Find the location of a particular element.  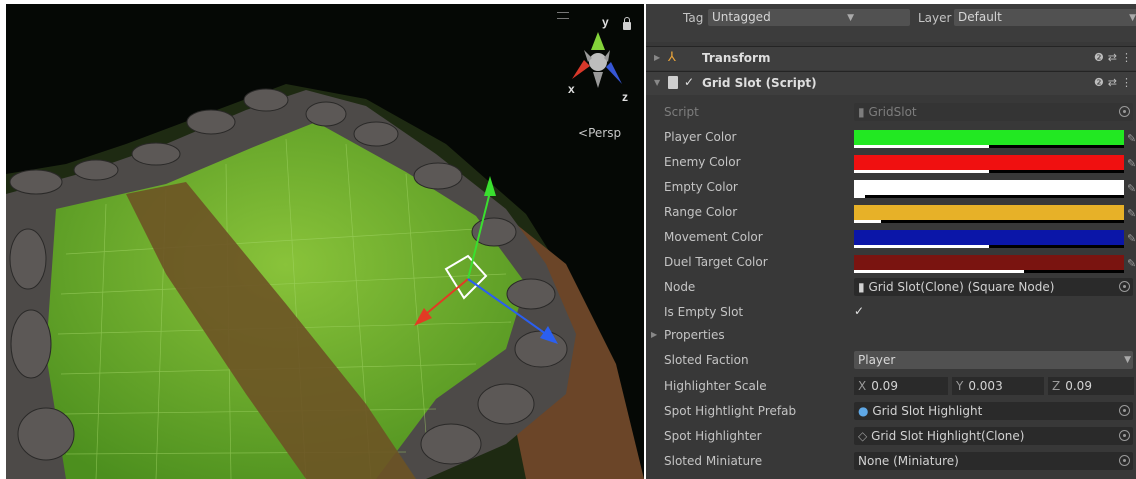

duel-target-color-row: Duel Target Color ✎ is located at coordinates (891, 263).